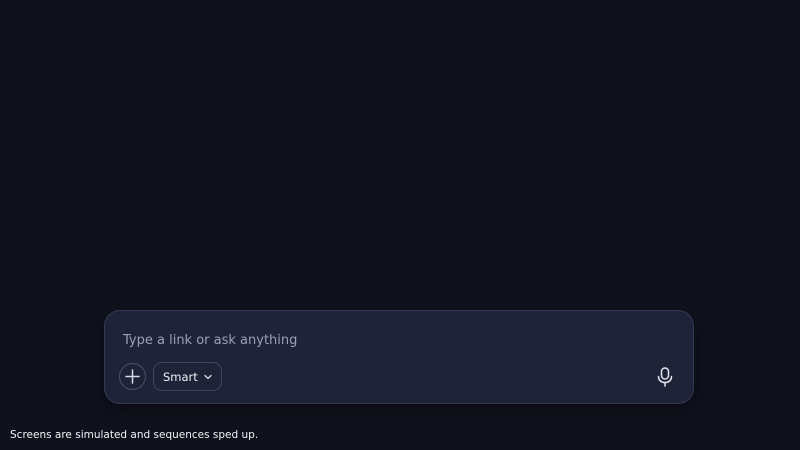  I want to click on microphone-icon, so click(665, 377).